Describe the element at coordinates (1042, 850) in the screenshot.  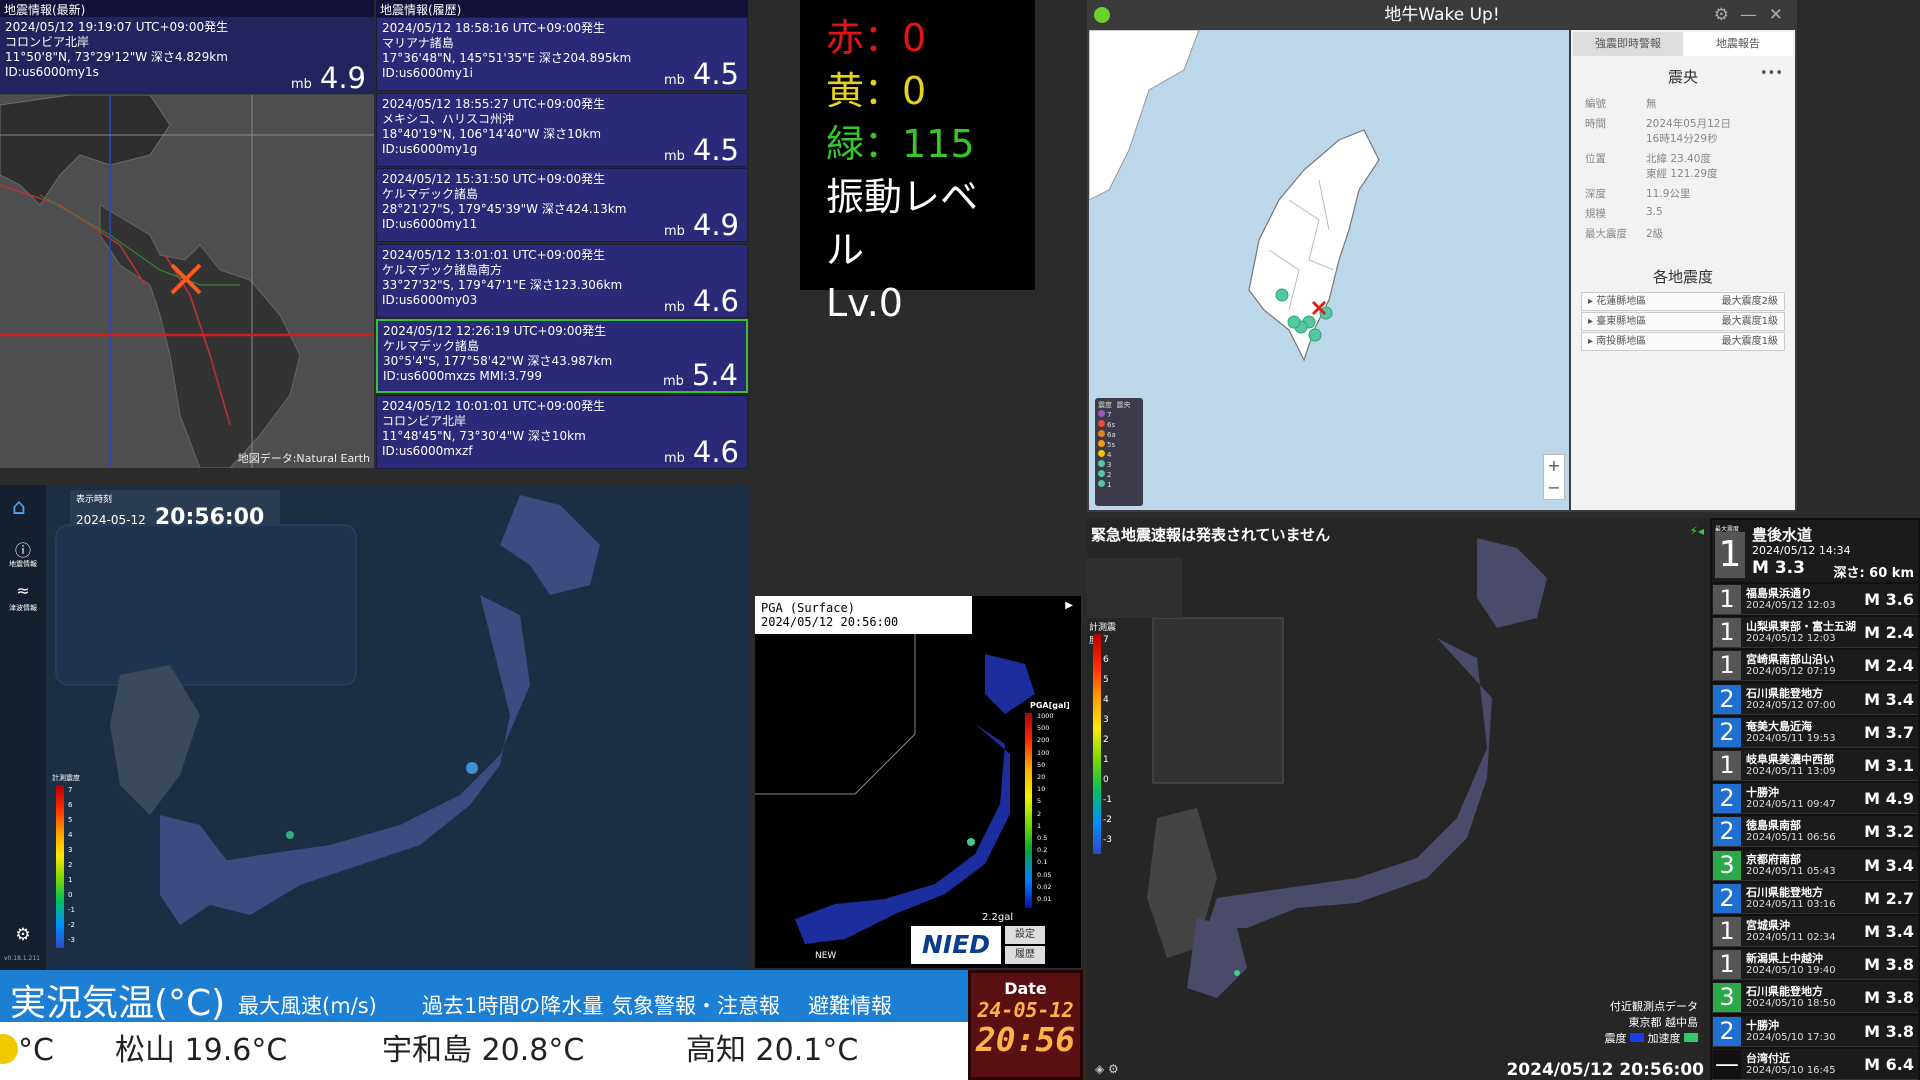
I see `pga-scale-tick: 0.2` at that location.